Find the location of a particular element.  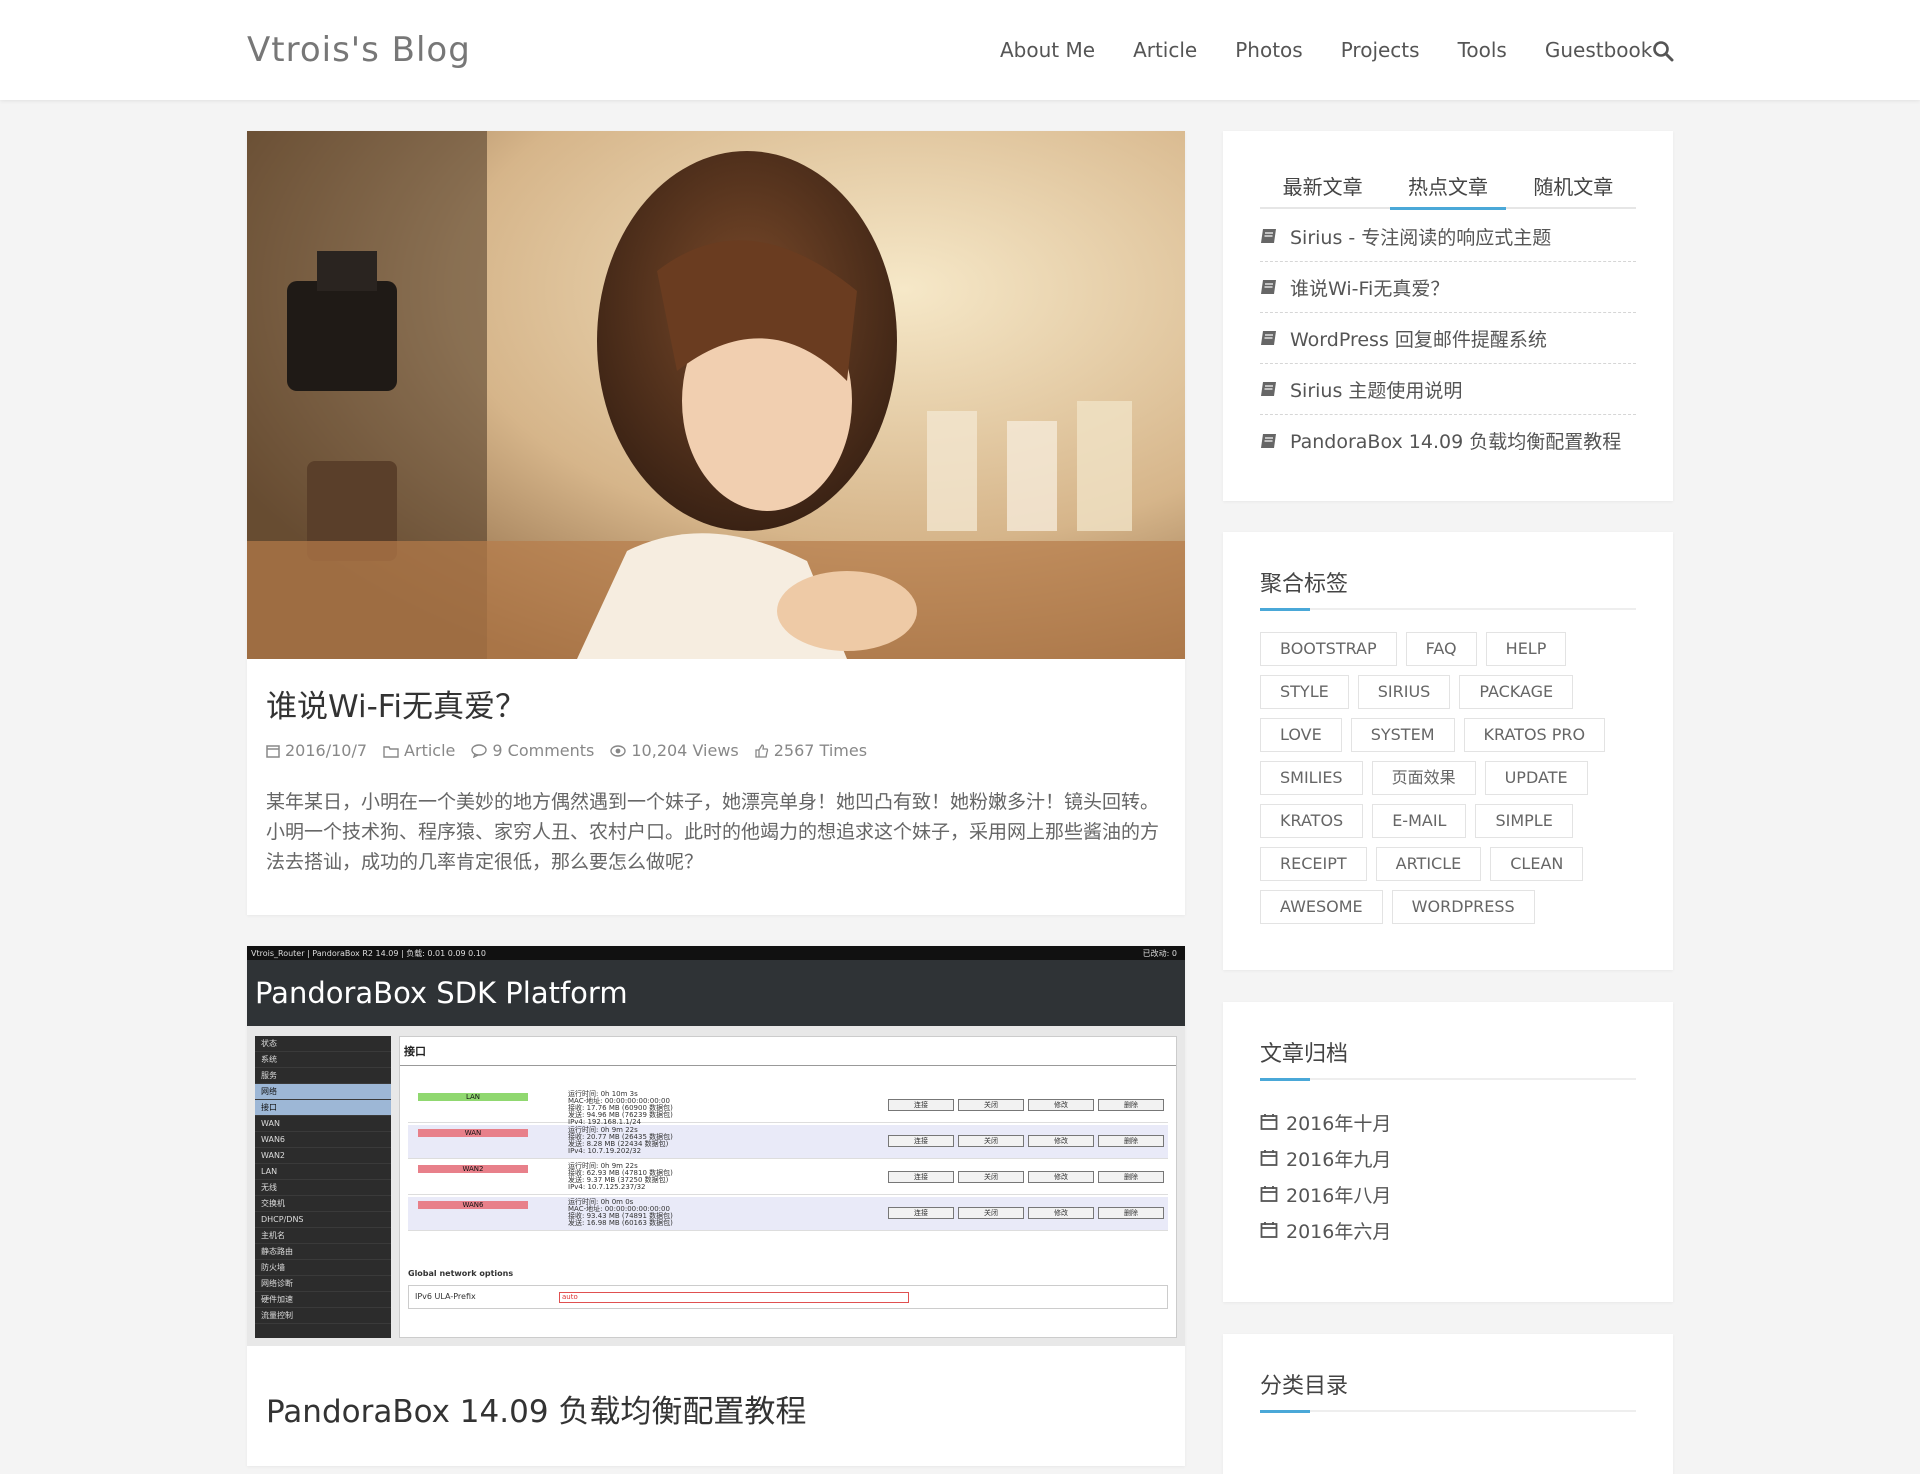

list-item-label: PandoraBox 14.09 负载均衡配置教程 is located at coordinates (1455, 440).